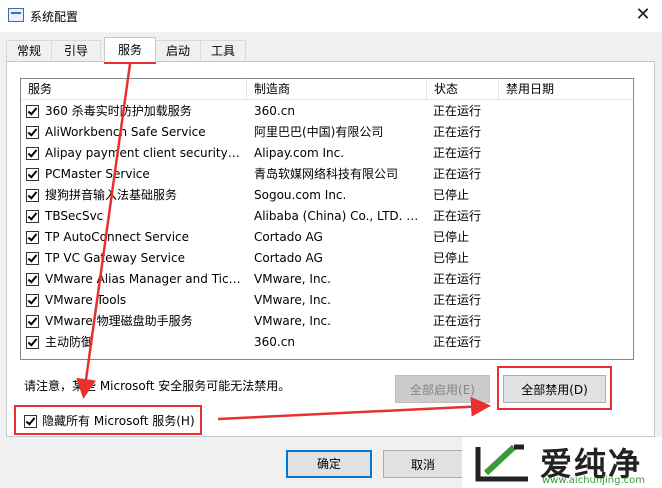 The image size is (662, 488). I want to click on service-name: AliWorkbench Safe Service, so click(125, 132).